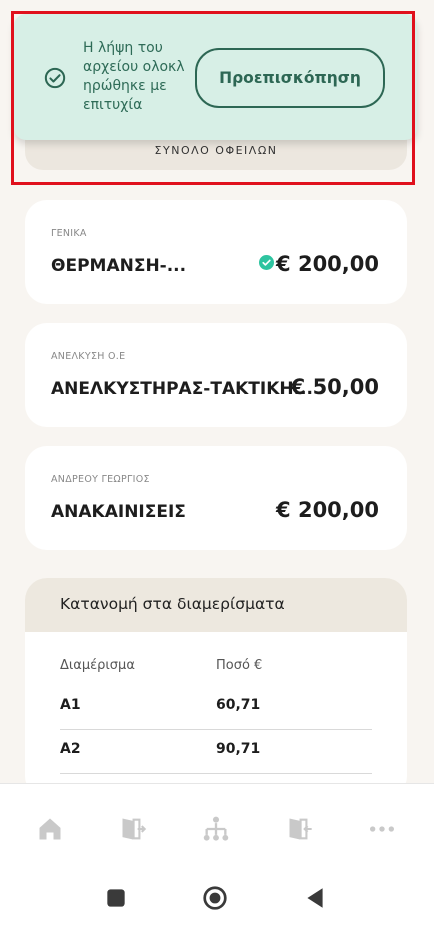 The height and width of the screenshot is (926, 434). Describe the element at coordinates (216, 498) in the screenshot. I see `expense-card: ΑΝΔΡΕΟΥ ΓΕΩΡΓΙΟΣ ΑΝΑΚΑΙΝΙΣΕΙΣ € 200,00` at that location.